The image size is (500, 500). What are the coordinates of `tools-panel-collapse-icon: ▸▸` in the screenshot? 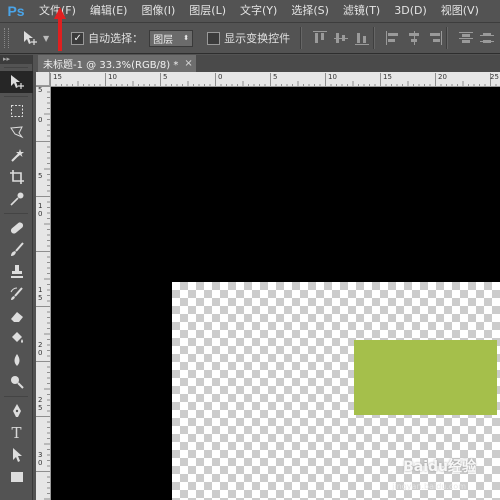 It's located at (16, 59).